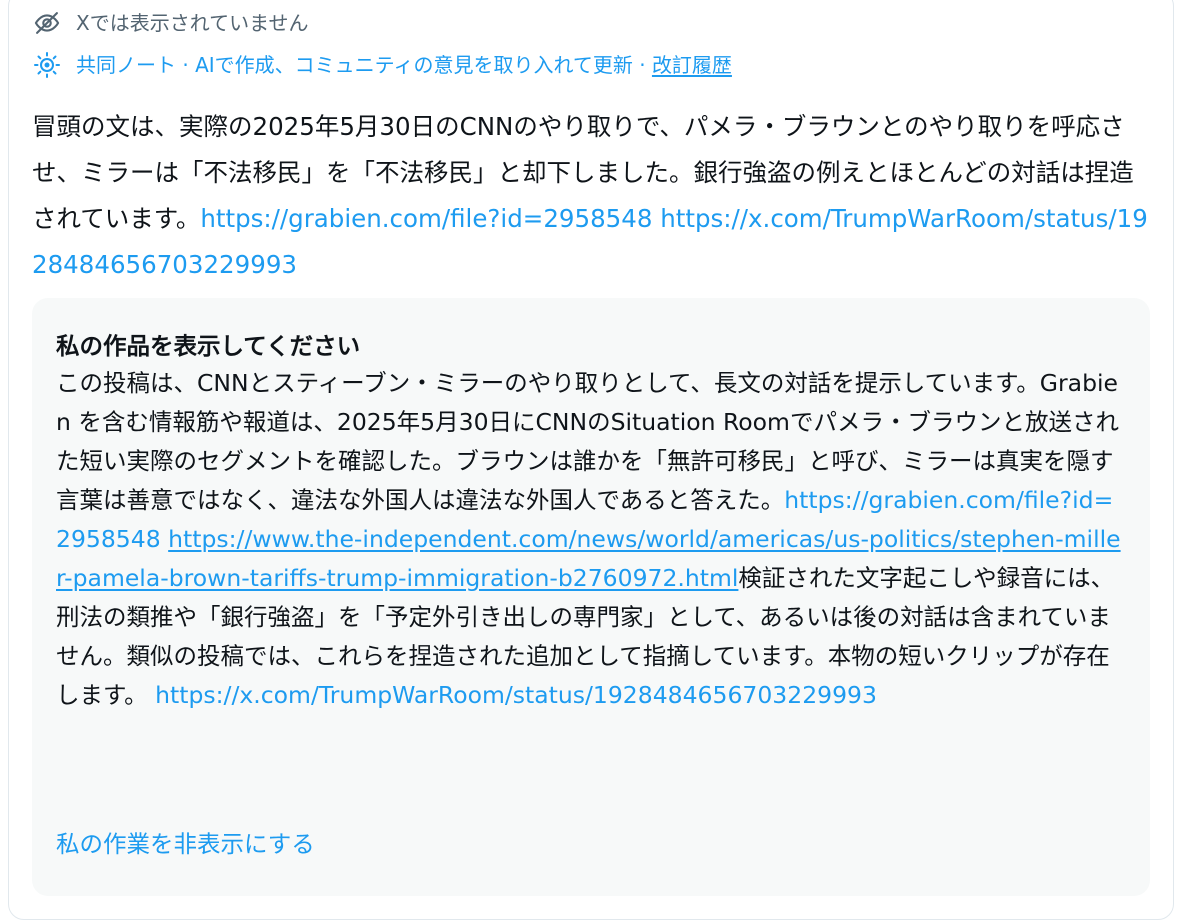  What do you see at coordinates (364, 65) in the screenshot?
I see `note-meta-text: 共同ノート · AIで作成、コミュニティの意見を取り入れて更新 ·` at bounding box center [364, 65].